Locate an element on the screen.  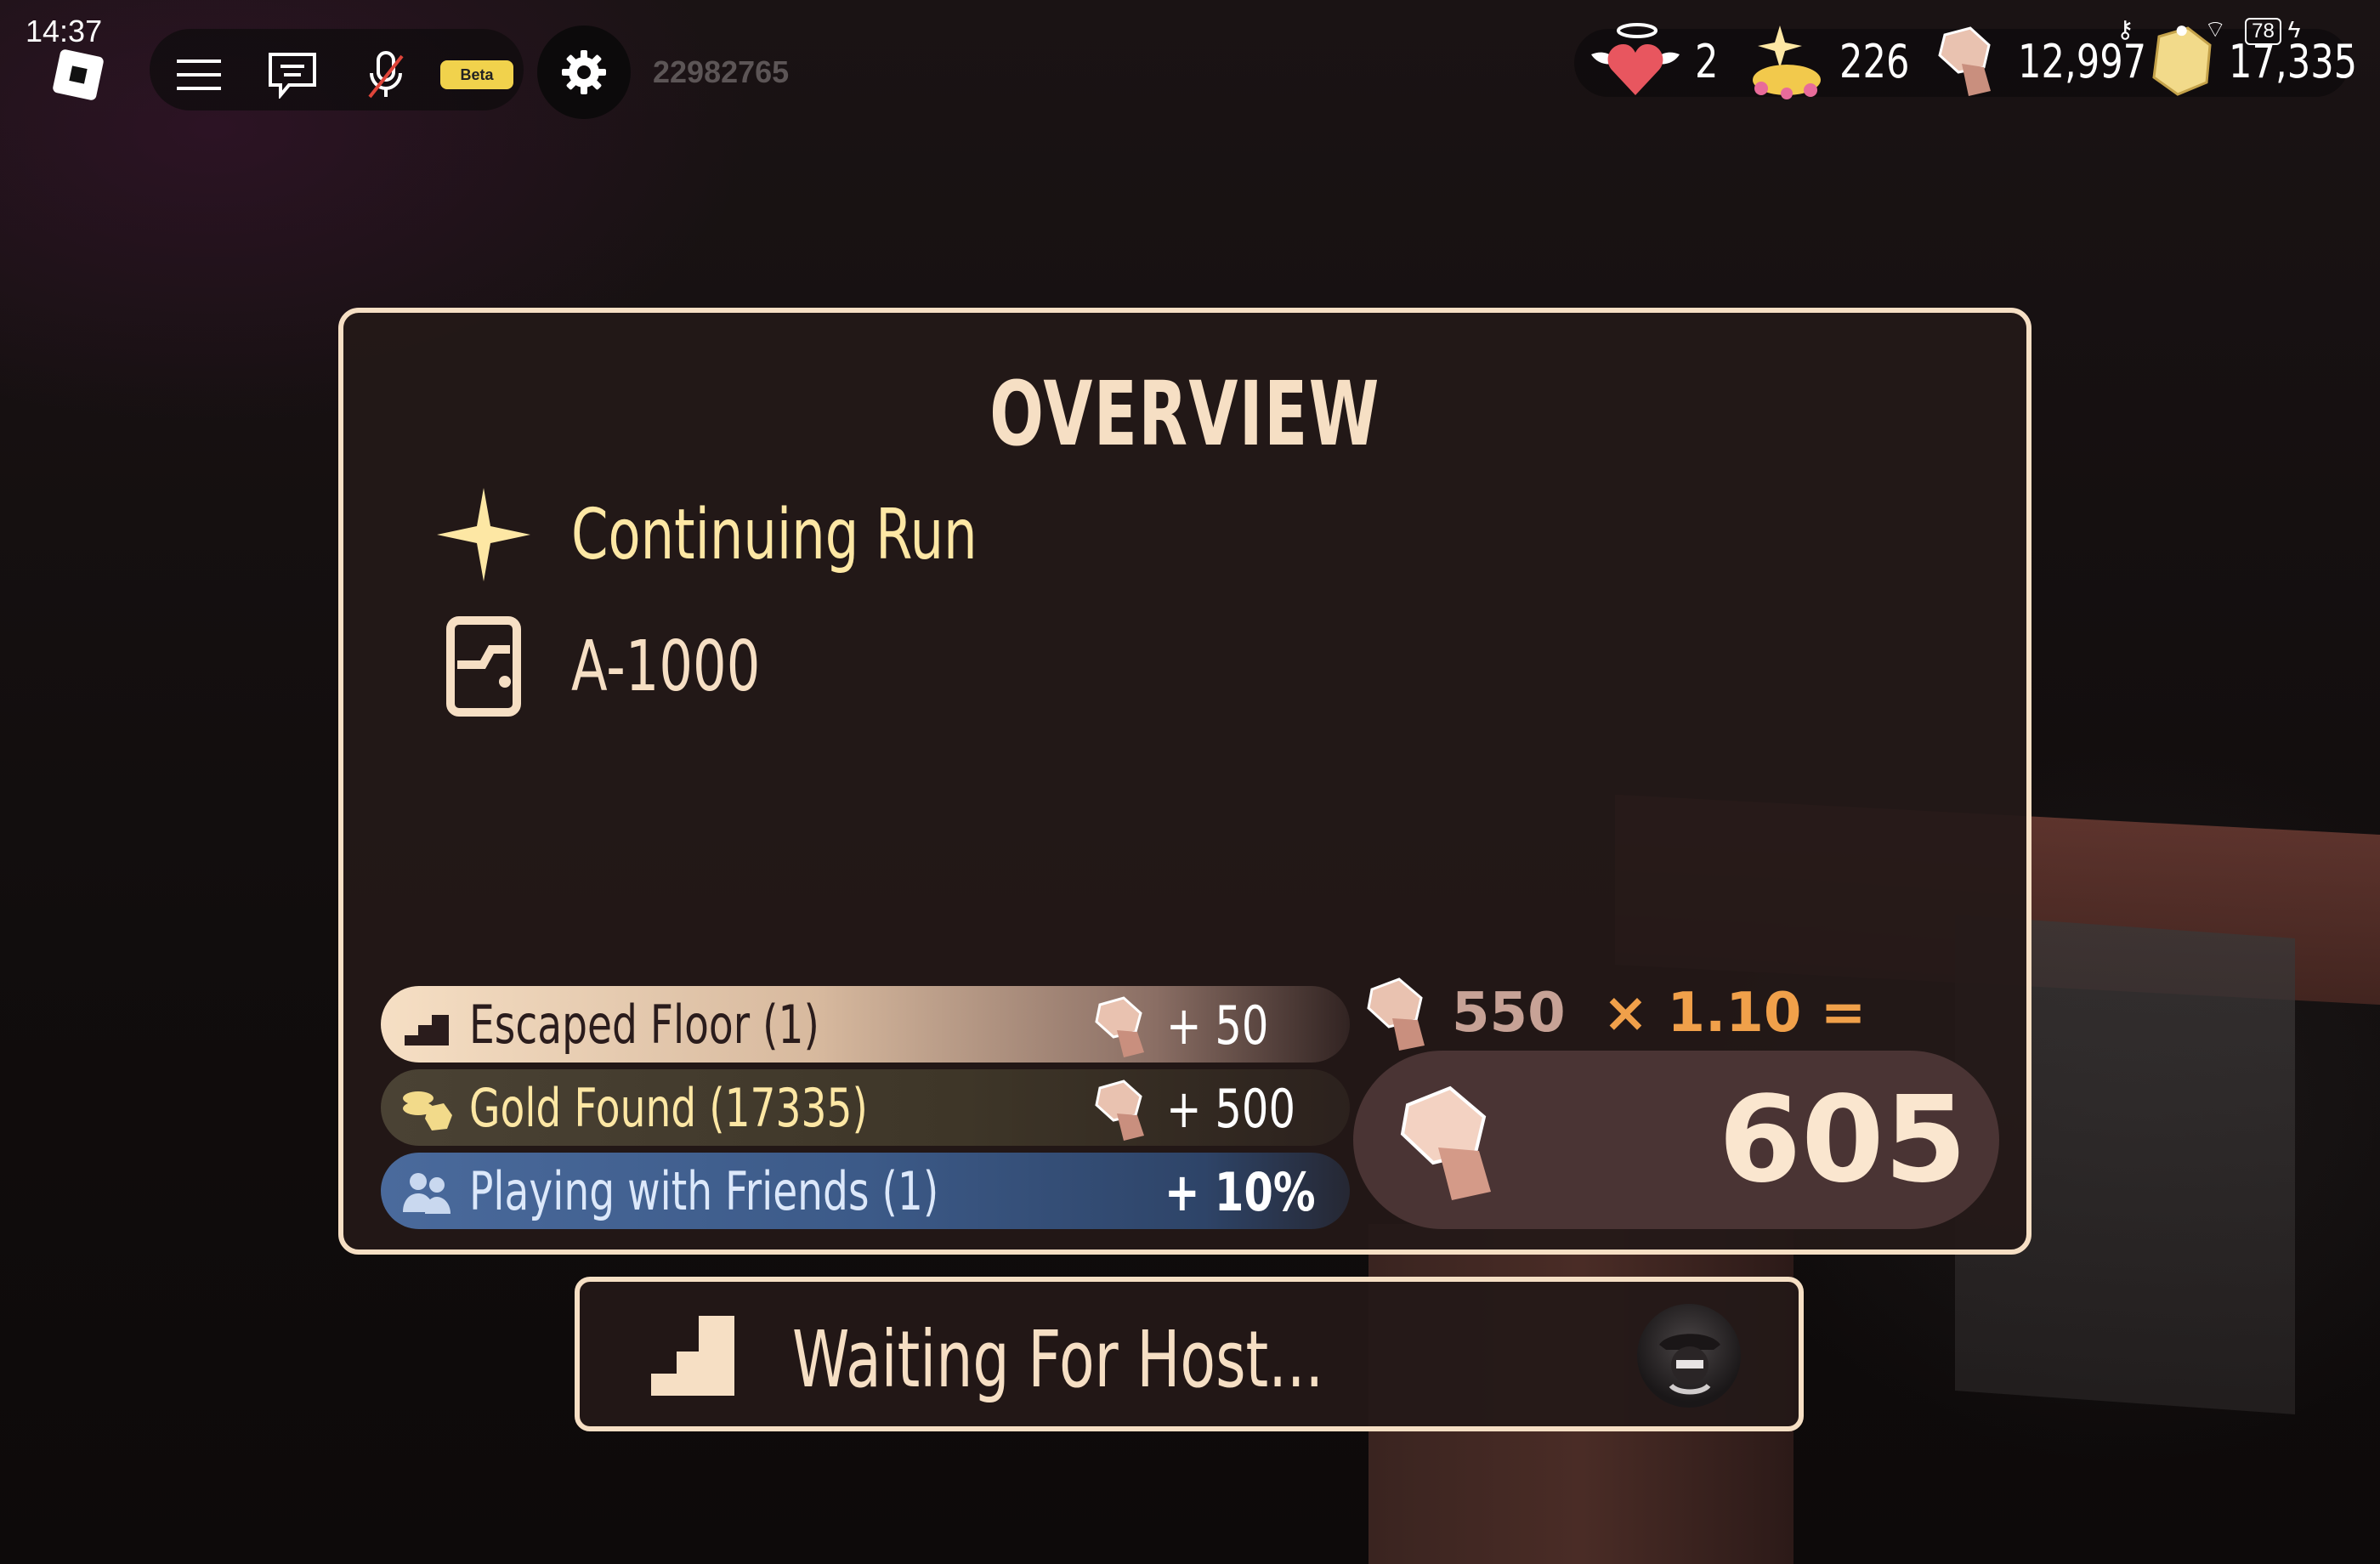
overview-title: OVERVIEW is located at coordinates (1184, 414).